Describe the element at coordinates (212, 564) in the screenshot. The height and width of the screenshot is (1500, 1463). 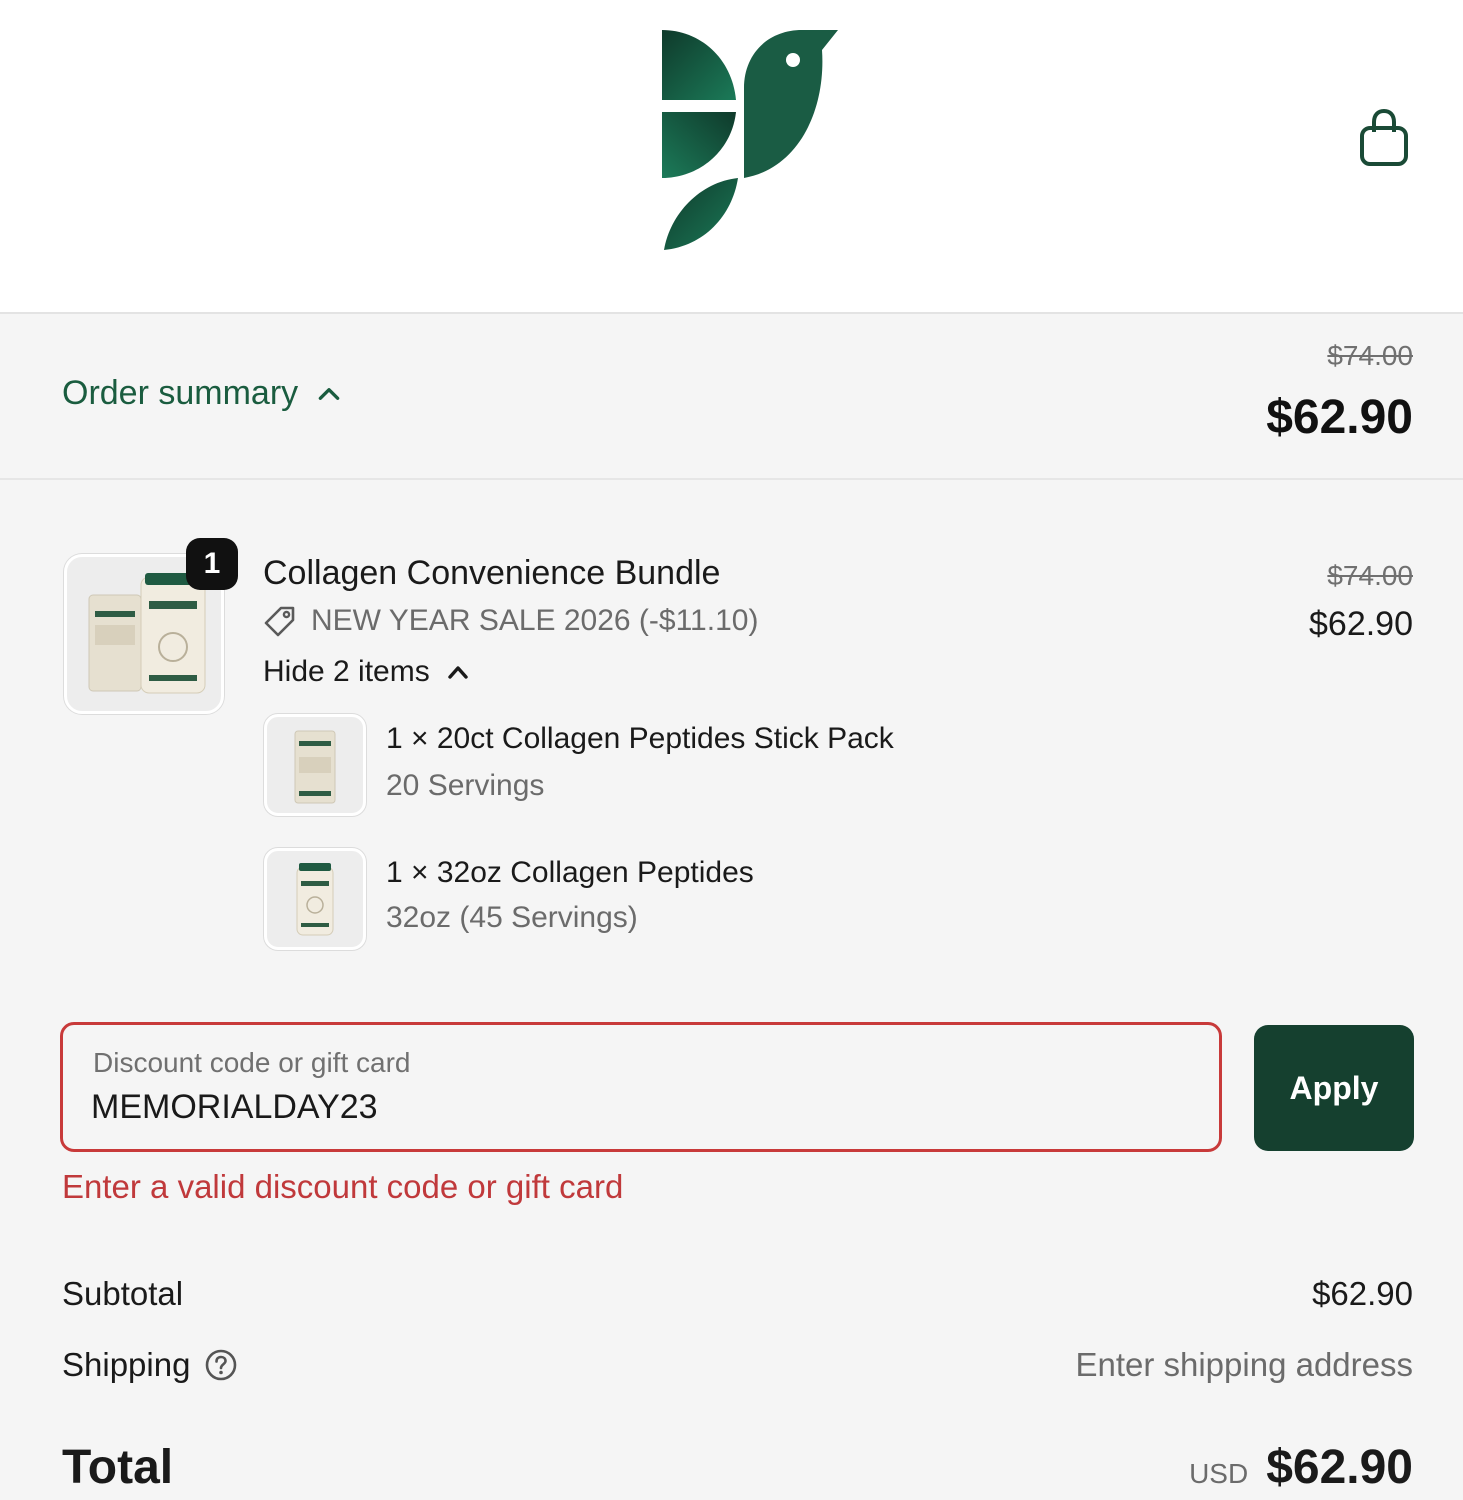
I see `quantity-badge: 1` at that location.